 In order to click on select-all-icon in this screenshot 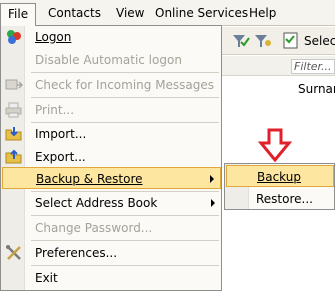, I will do `click(291, 41)`.